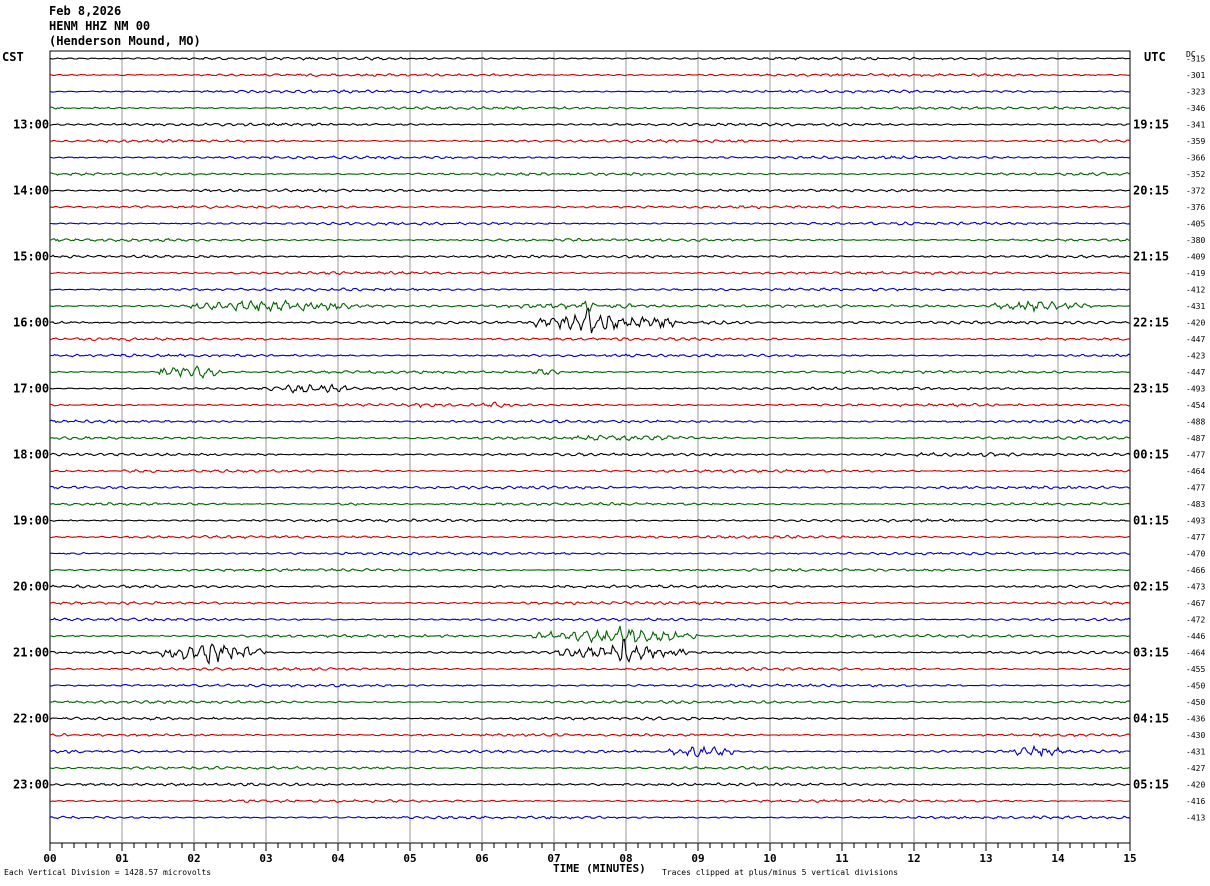  I want to click on dc-offset-value: -416, so click(1195, 801).